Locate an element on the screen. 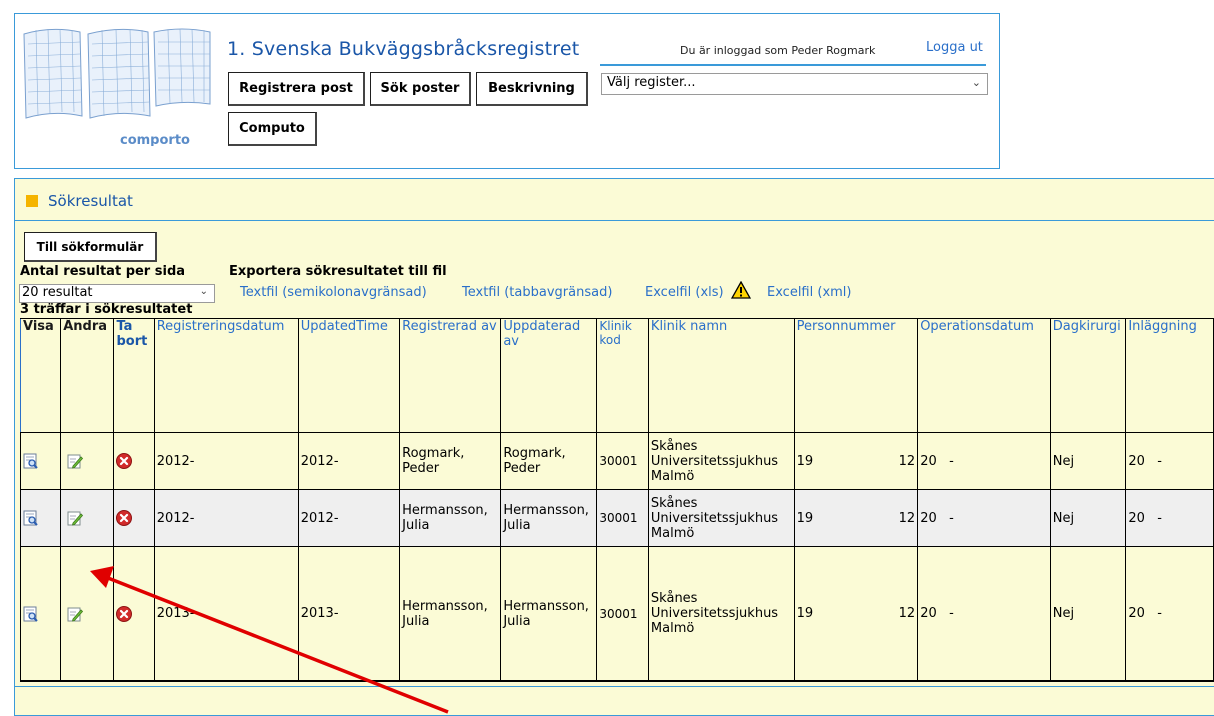 The image size is (1214, 716). hit-count: 3 träffar i sökresultatet is located at coordinates (106, 309).